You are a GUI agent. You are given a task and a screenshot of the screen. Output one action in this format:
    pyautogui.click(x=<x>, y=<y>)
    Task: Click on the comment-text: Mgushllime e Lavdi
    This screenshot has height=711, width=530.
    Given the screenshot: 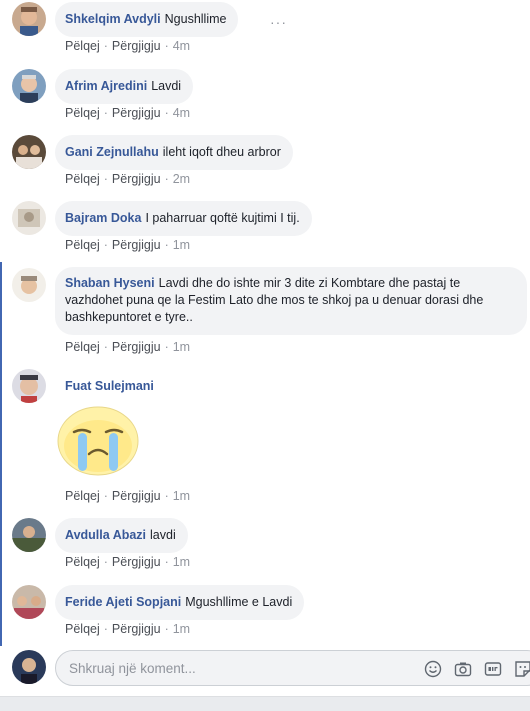 What is the action you would take?
    pyautogui.click(x=239, y=602)
    